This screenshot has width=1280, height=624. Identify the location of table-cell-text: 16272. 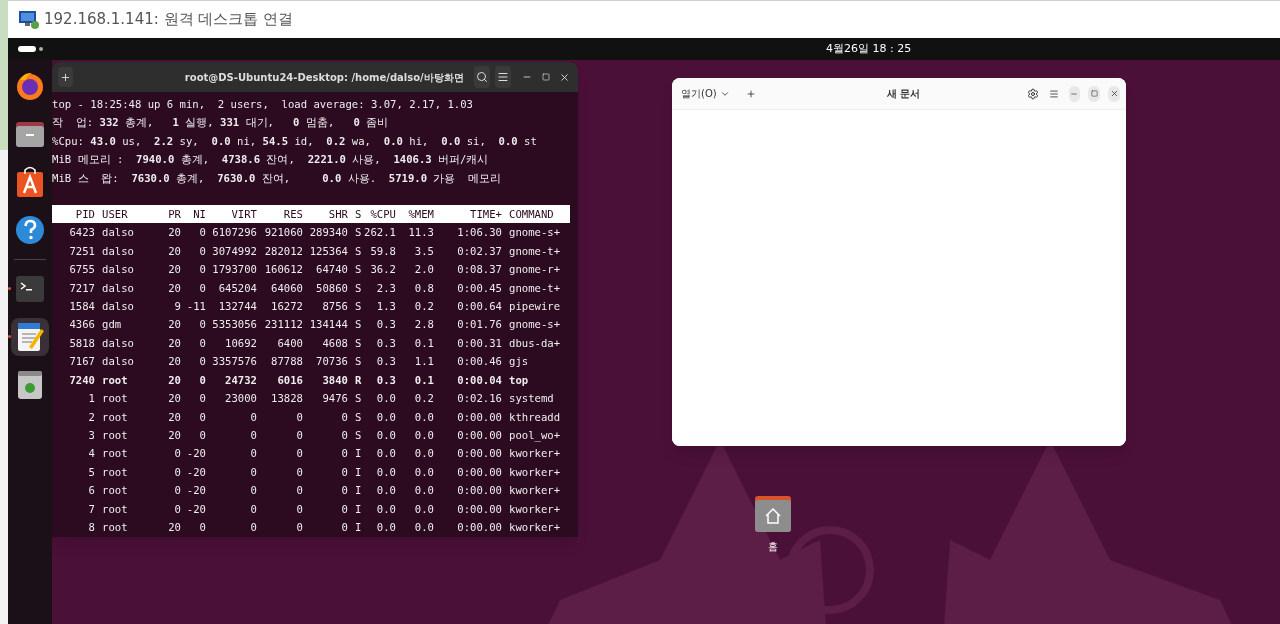
(287, 307).